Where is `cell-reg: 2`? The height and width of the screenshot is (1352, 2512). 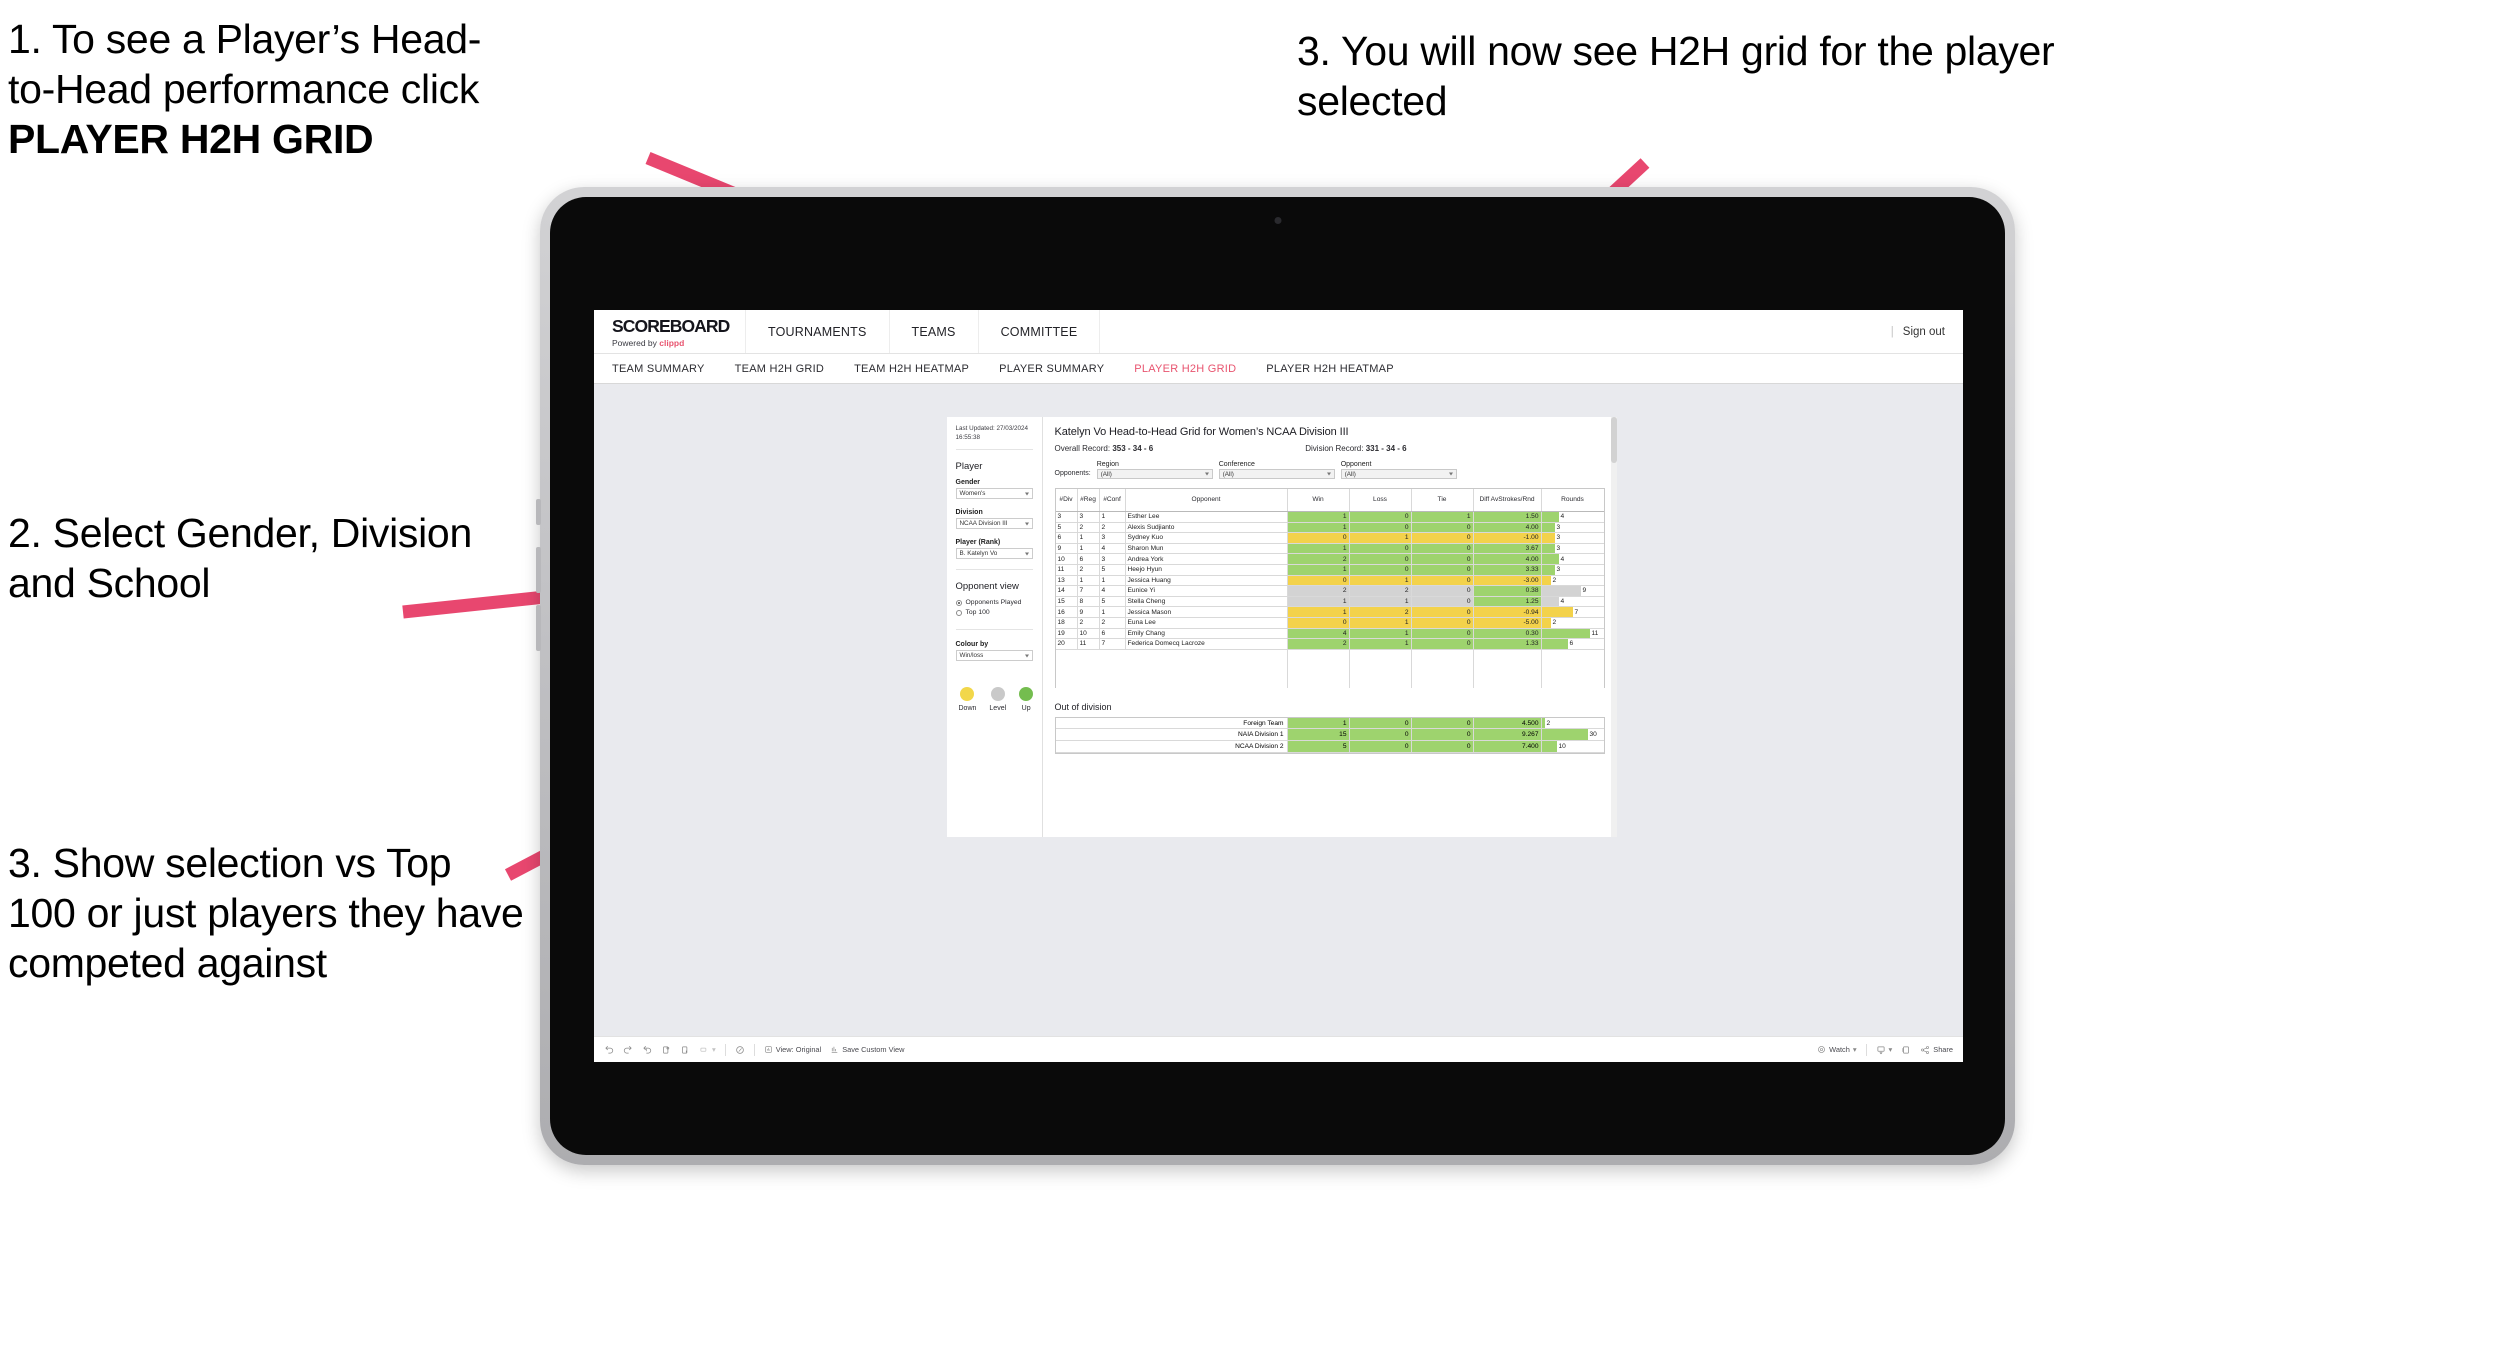 cell-reg: 2 is located at coordinates (1089, 569).